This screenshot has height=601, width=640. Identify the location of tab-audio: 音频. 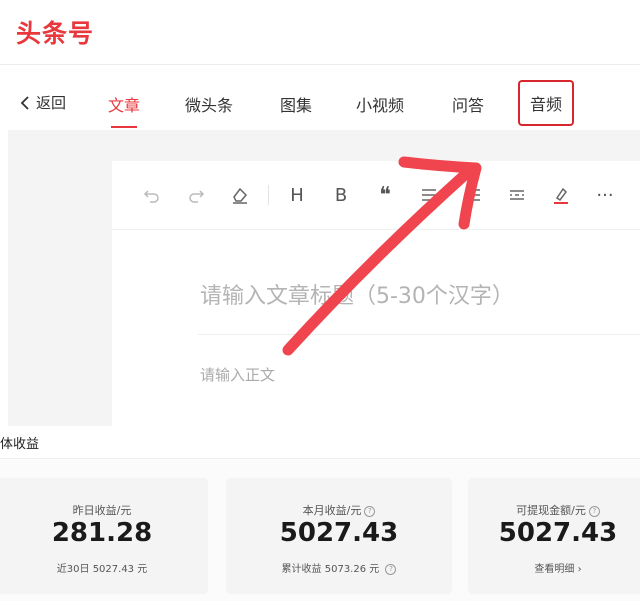
(546, 103).